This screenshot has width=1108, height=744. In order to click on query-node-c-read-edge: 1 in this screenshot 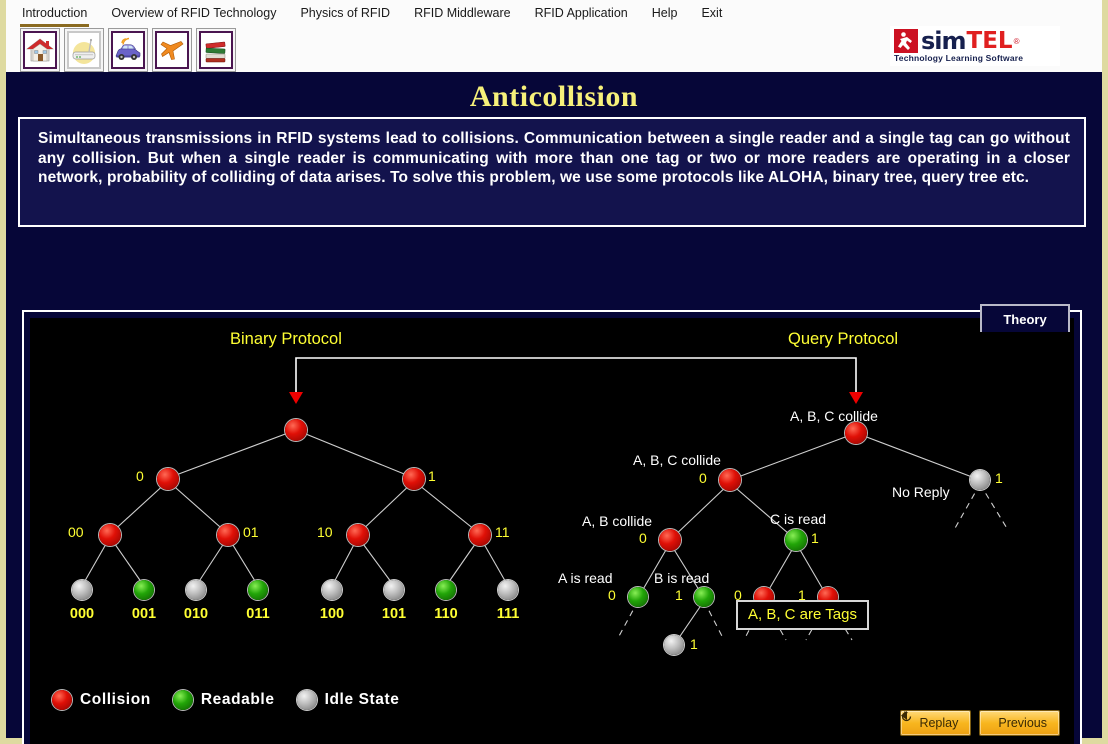, I will do `click(815, 538)`.